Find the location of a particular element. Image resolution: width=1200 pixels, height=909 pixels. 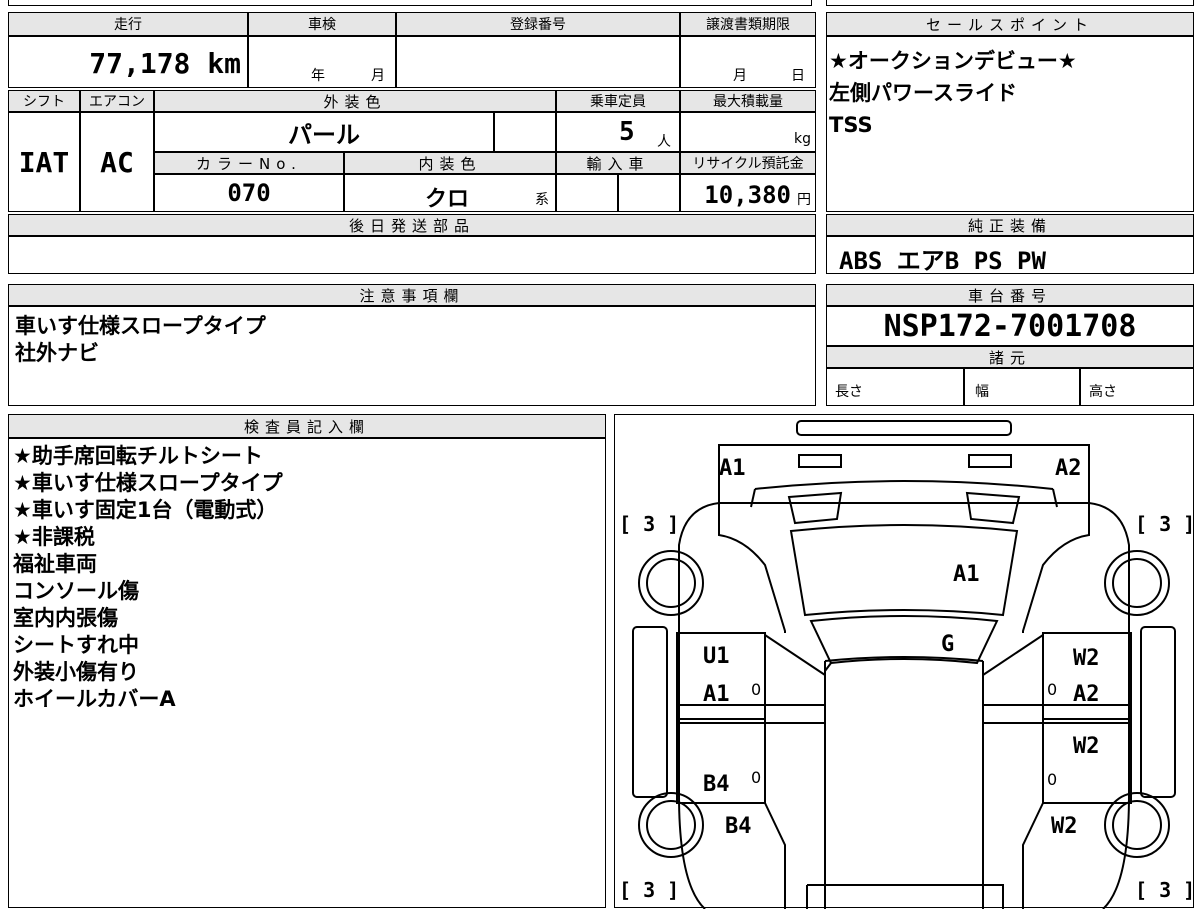

chassis-no-value: NSP172-7001708 is located at coordinates (1010, 326).